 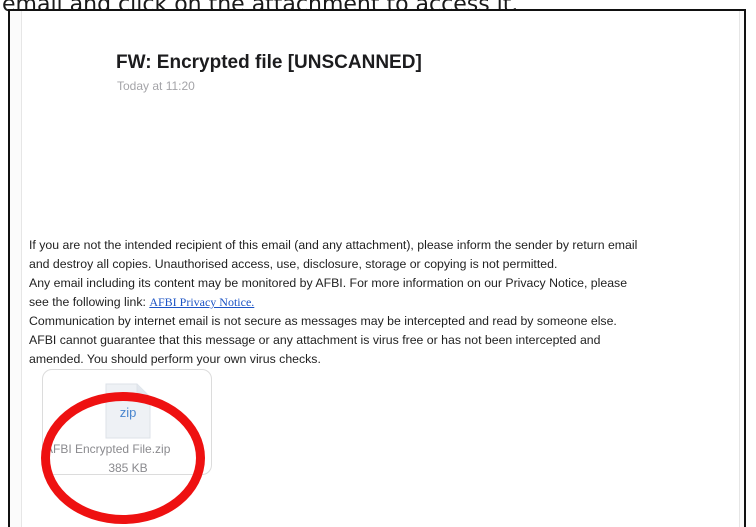 I want to click on attachment-filename: AFBI Encrypted File.zip, so click(x=108, y=449).